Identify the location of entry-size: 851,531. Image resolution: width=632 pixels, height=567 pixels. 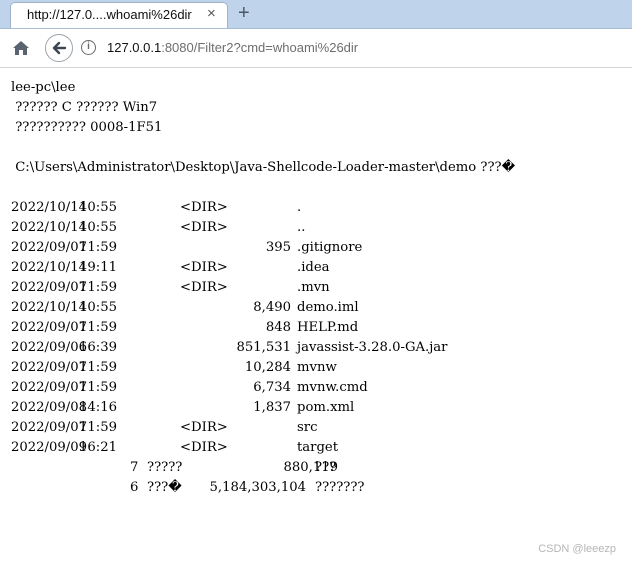
(263, 347).